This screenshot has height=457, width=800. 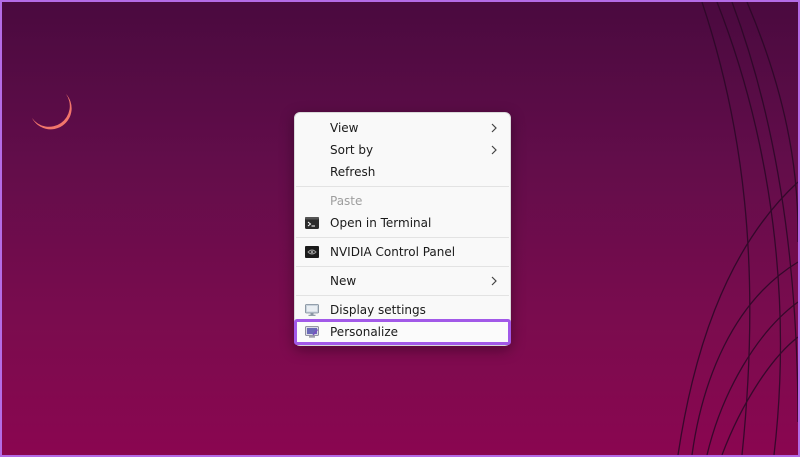 I want to click on menu-item-label: Open in Terminal, so click(x=381, y=223).